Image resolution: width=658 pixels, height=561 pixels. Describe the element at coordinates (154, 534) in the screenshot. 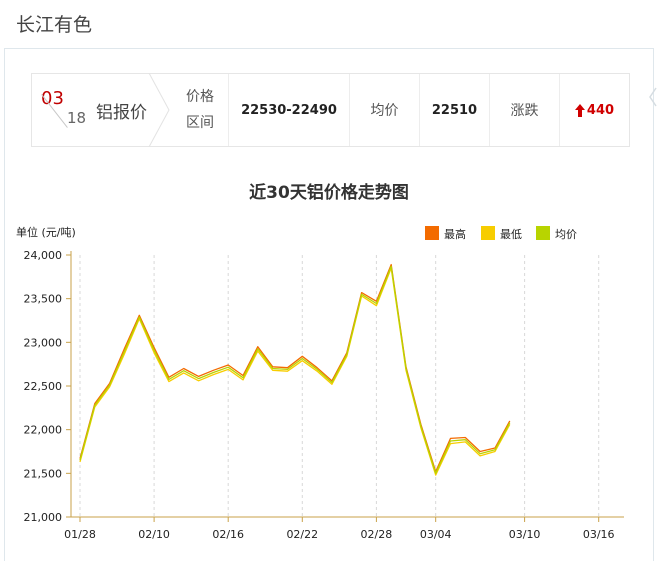

I see `x-tick-label: 02/10` at that location.